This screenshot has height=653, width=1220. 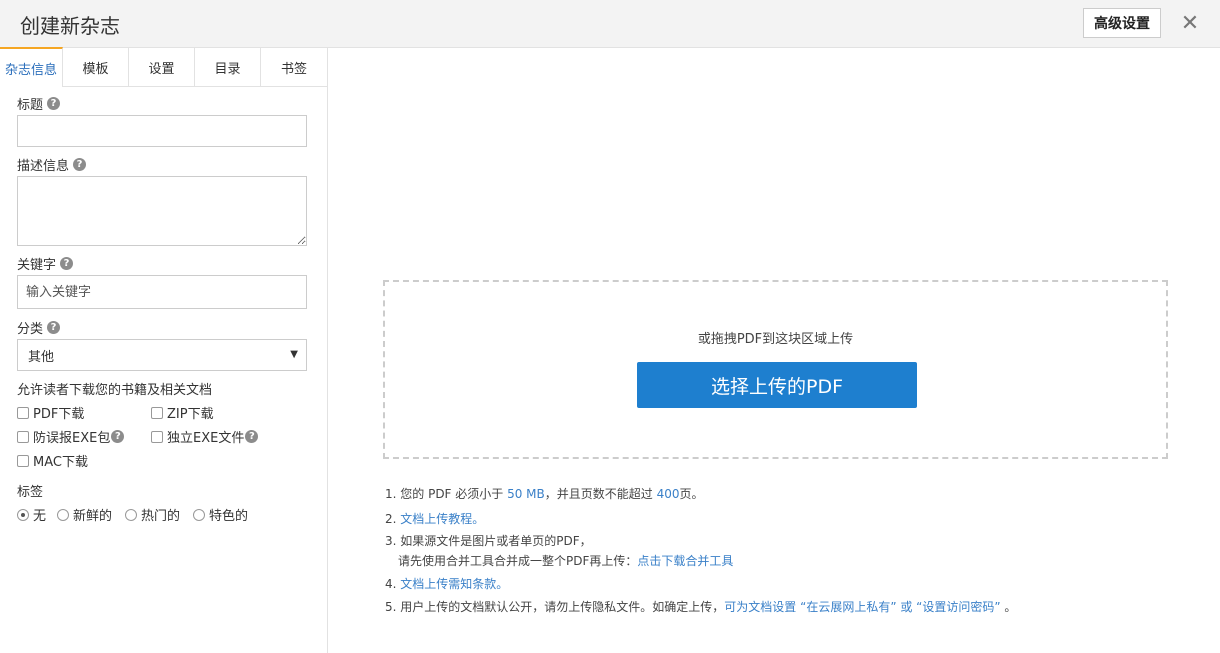 I want to click on tag-hot-label: 热门的, so click(x=161, y=516).